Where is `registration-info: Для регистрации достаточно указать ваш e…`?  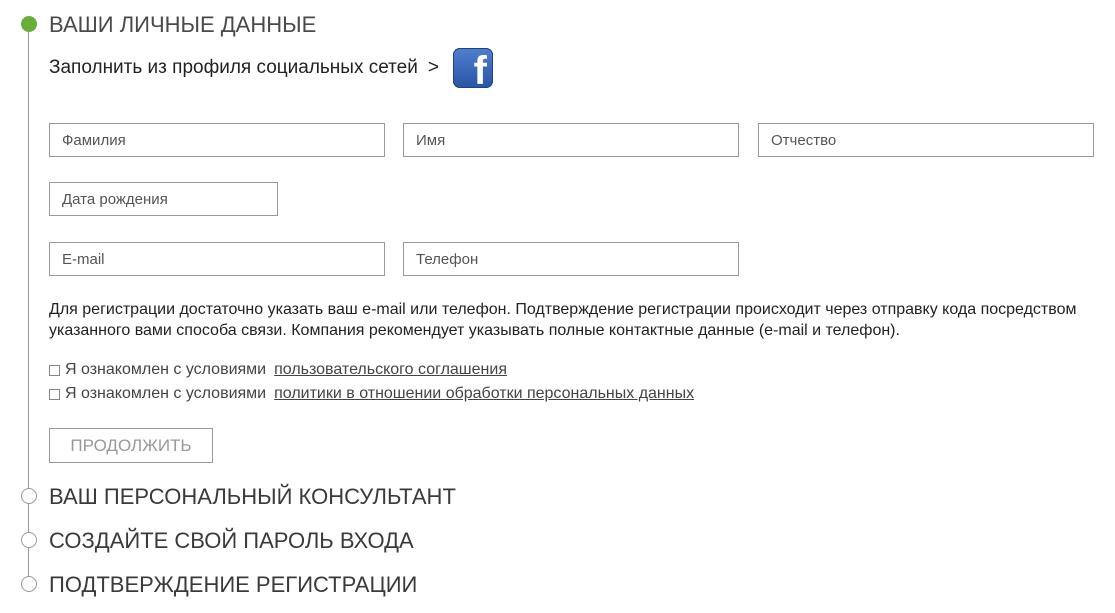
registration-info: Для регистрации достаточно указать ваш e… is located at coordinates (582, 320).